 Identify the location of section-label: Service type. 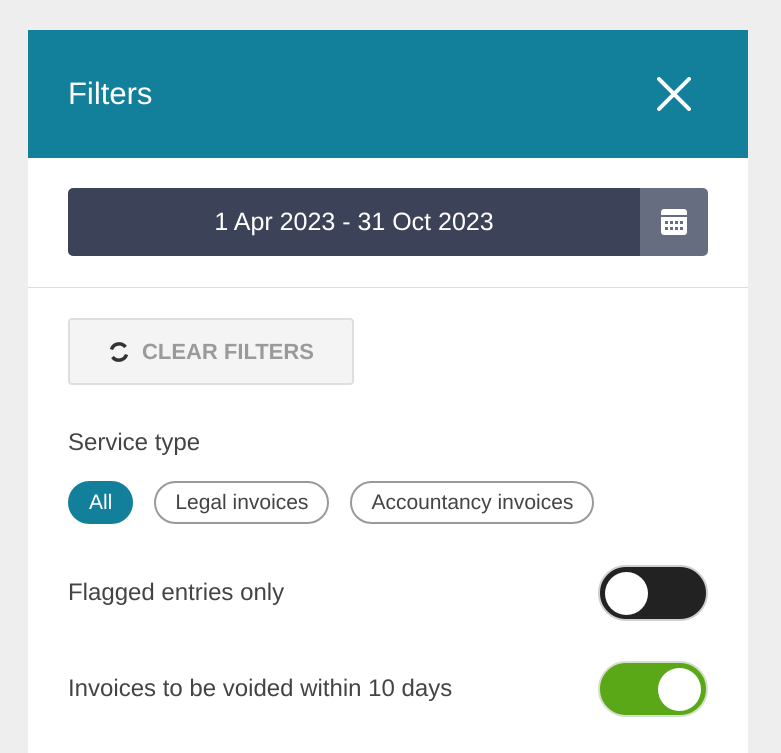
(135, 443).